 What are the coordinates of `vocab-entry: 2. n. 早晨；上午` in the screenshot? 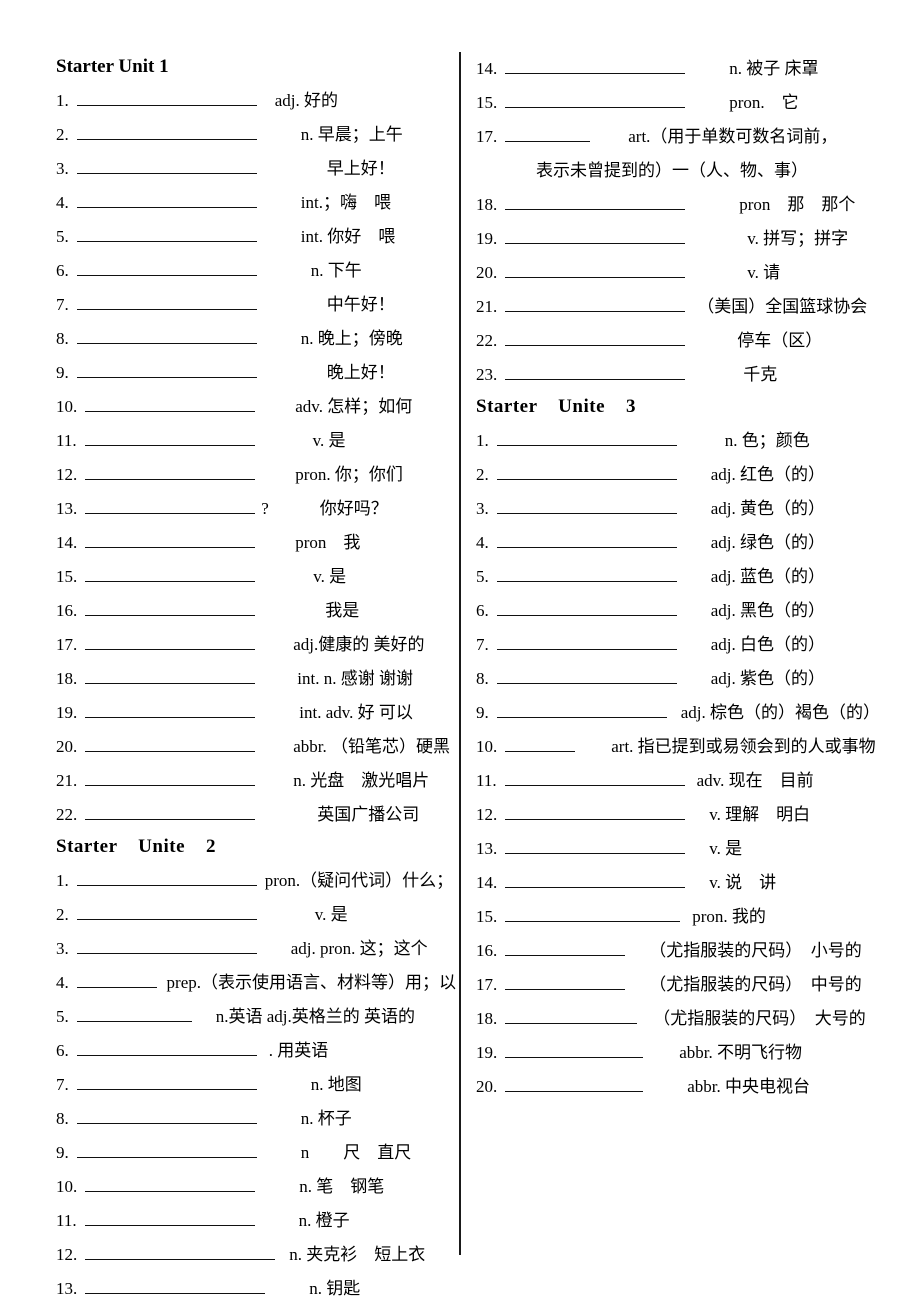 It's located at (256, 135).